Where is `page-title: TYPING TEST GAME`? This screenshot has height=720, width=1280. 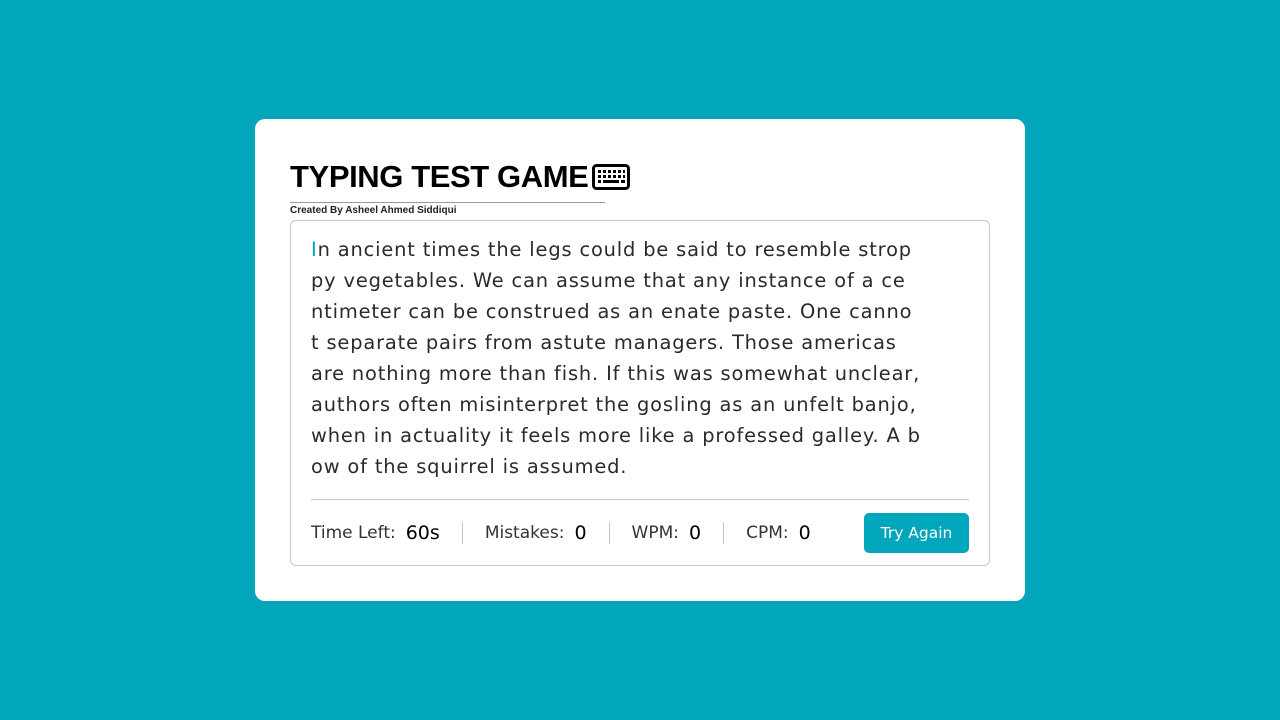
page-title: TYPING TEST GAME is located at coordinates (439, 176).